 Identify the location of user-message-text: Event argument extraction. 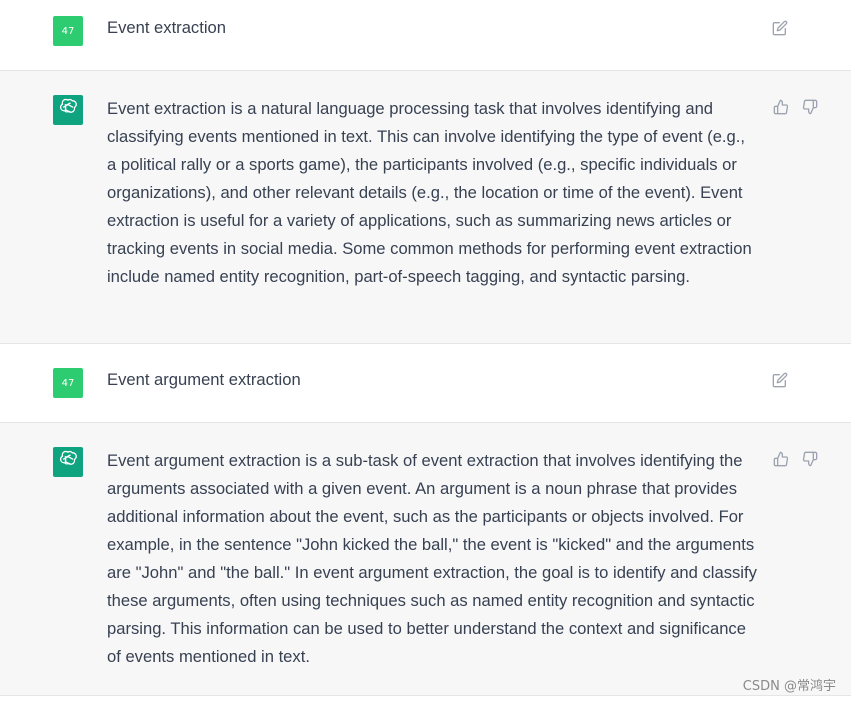
(204, 379).